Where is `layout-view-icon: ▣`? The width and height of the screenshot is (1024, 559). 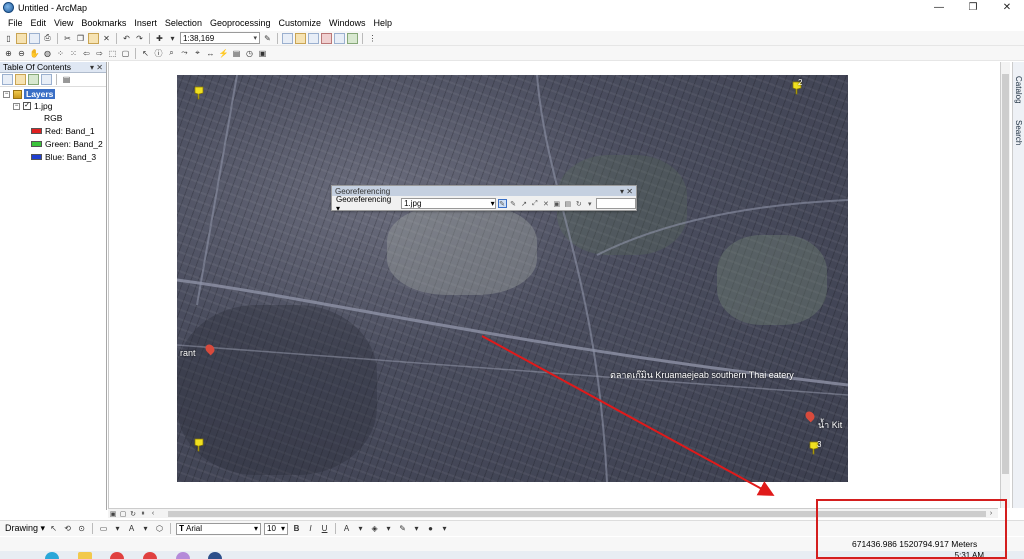
layout-view-icon: ▣ is located at coordinates (113, 514).